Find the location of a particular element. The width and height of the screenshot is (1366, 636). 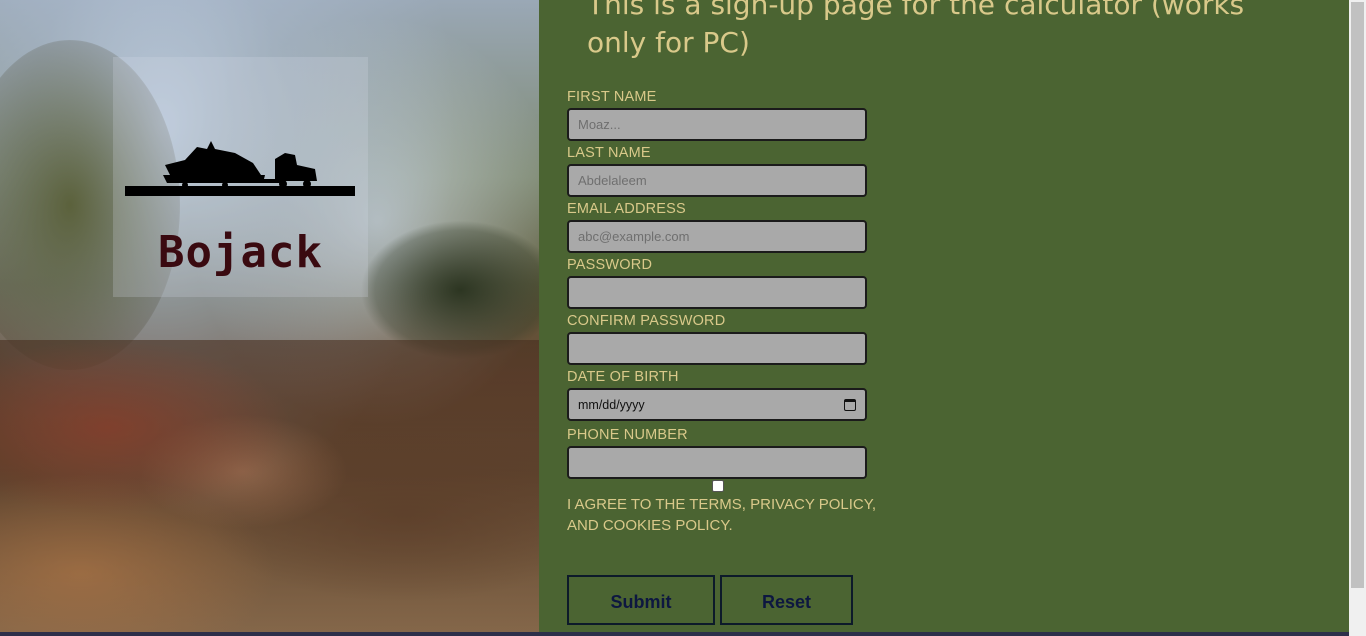

scrollbar-thumb is located at coordinates (1357, 295).